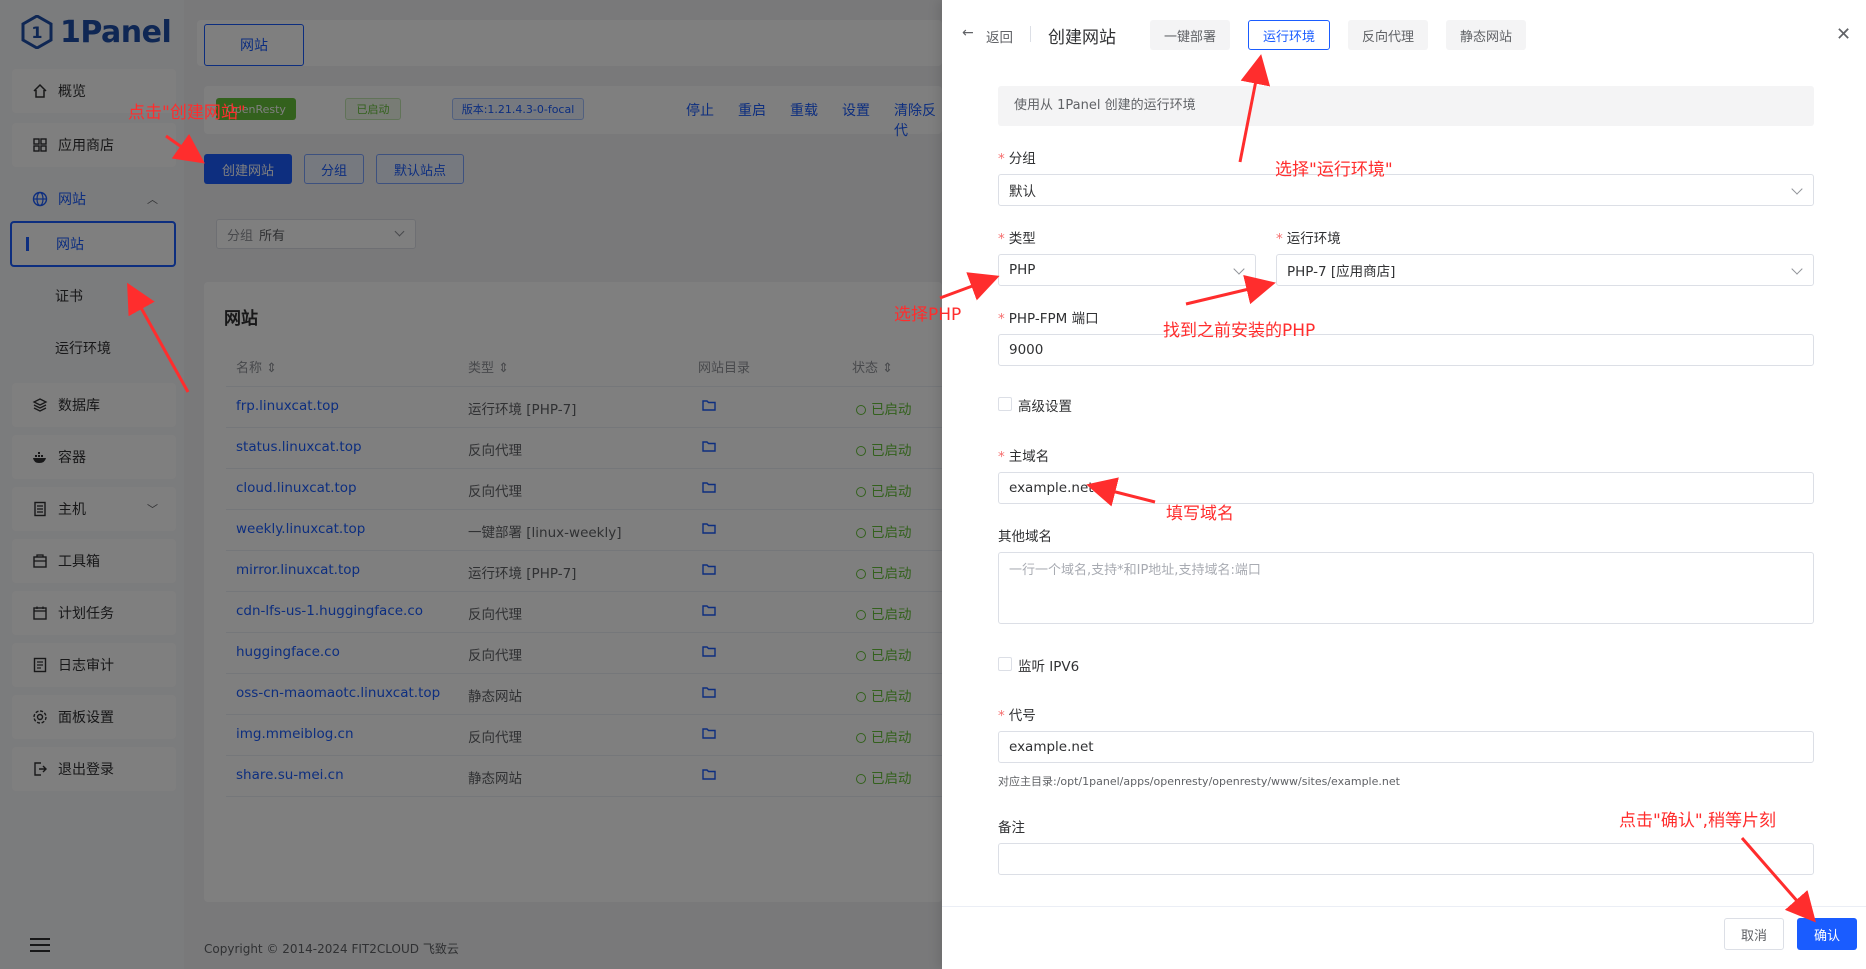 The image size is (1866, 969). Describe the element at coordinates (187, 113) in the screenshot. I see `annotation-click-create: 点击"创建网站"` at that location.